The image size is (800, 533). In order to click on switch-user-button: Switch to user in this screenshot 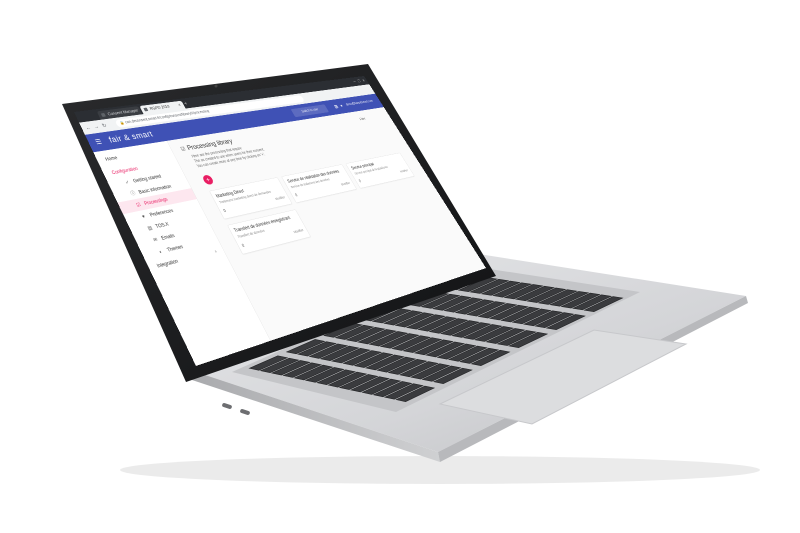, I will do `click(310, 111)`.